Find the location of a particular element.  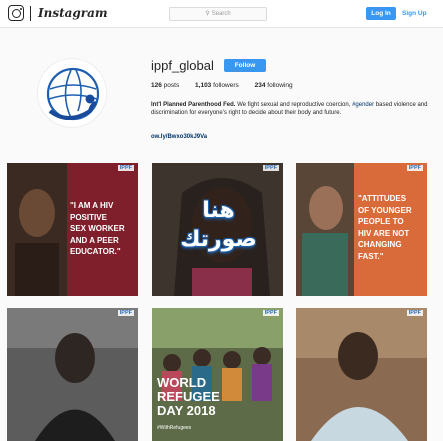

quote-line: HIV ARE NOT is located at coordinates (384, 233).